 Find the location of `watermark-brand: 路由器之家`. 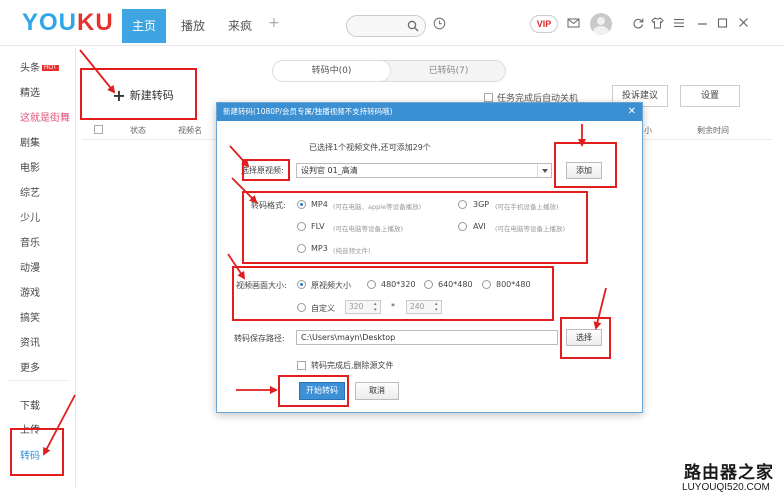

watermark-brand: 路由器之家 is located at coordinates (729, 473).